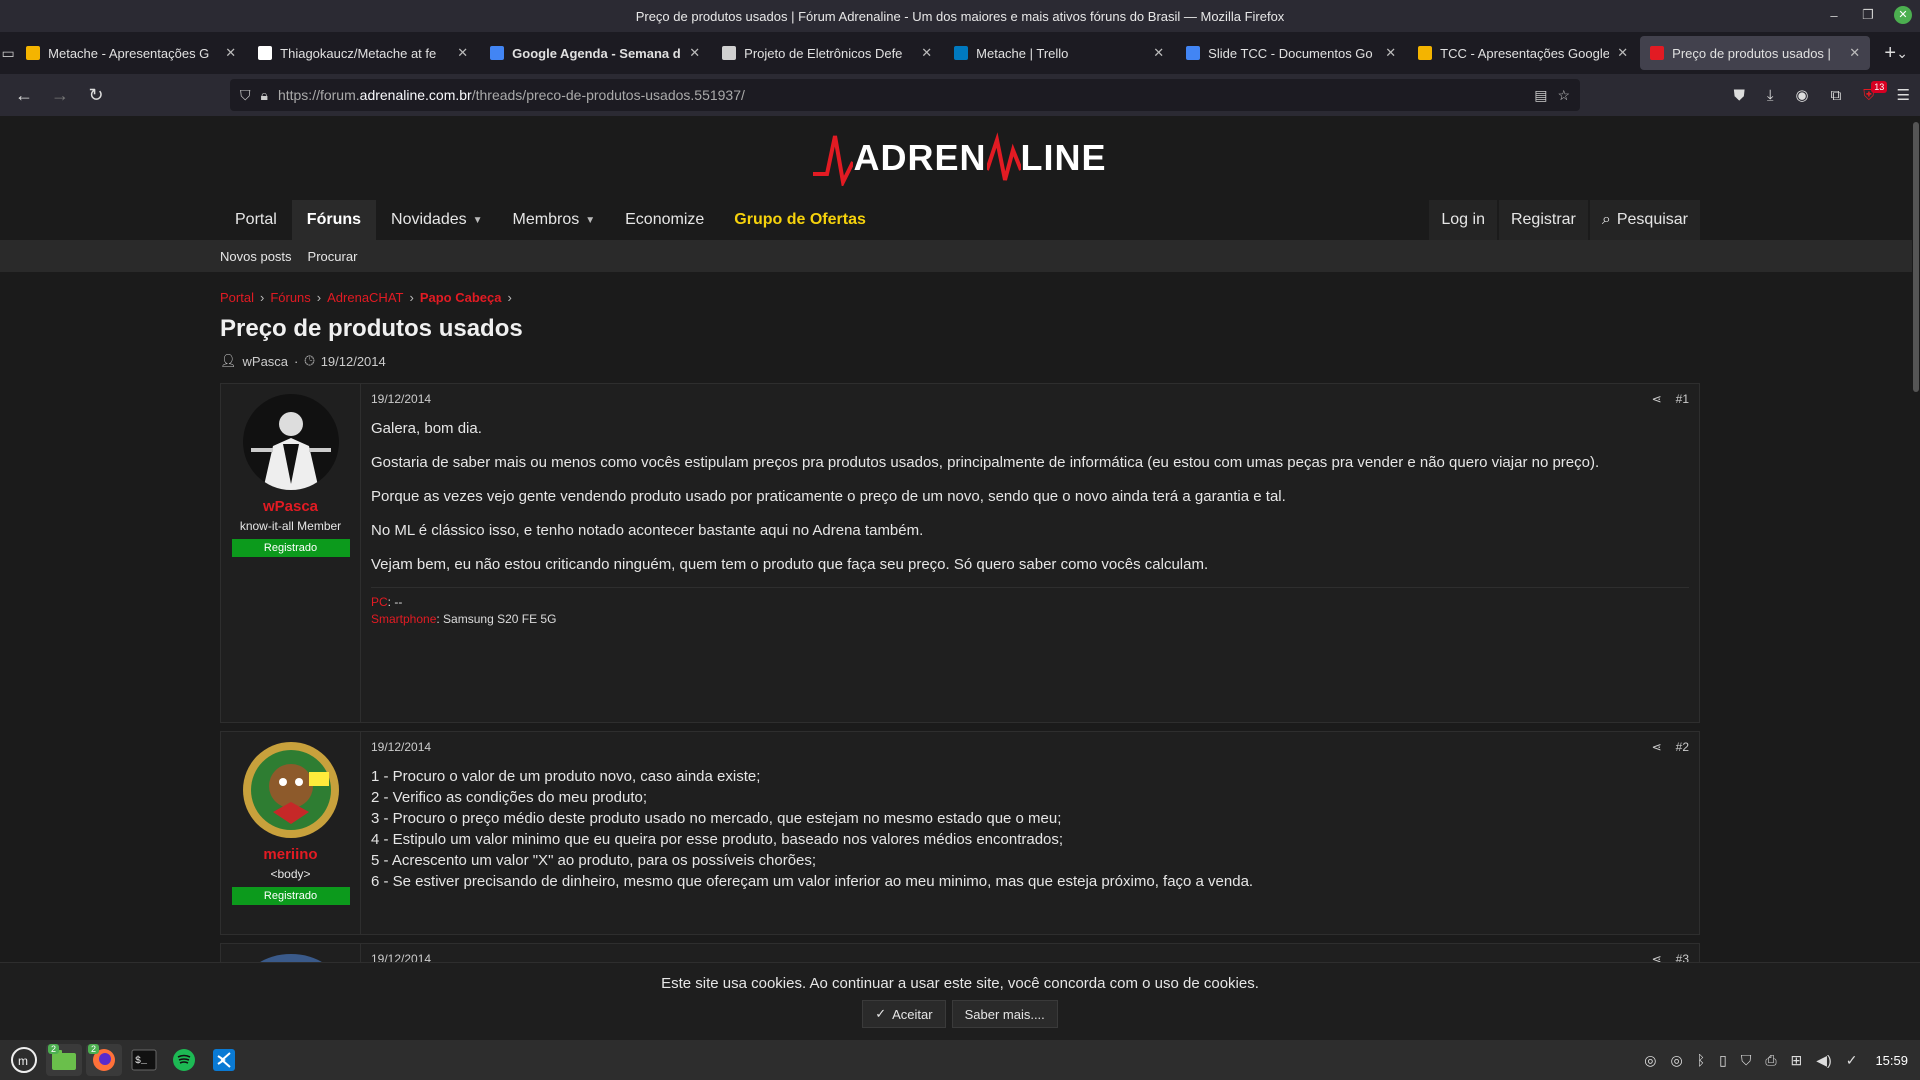 The height and width of the screenshot is (1080, 1920). What do you see at coordinates (1852, 1060) in the screenshot?
I see `update-icon: ✓` at bounding box center [1852, 1060].